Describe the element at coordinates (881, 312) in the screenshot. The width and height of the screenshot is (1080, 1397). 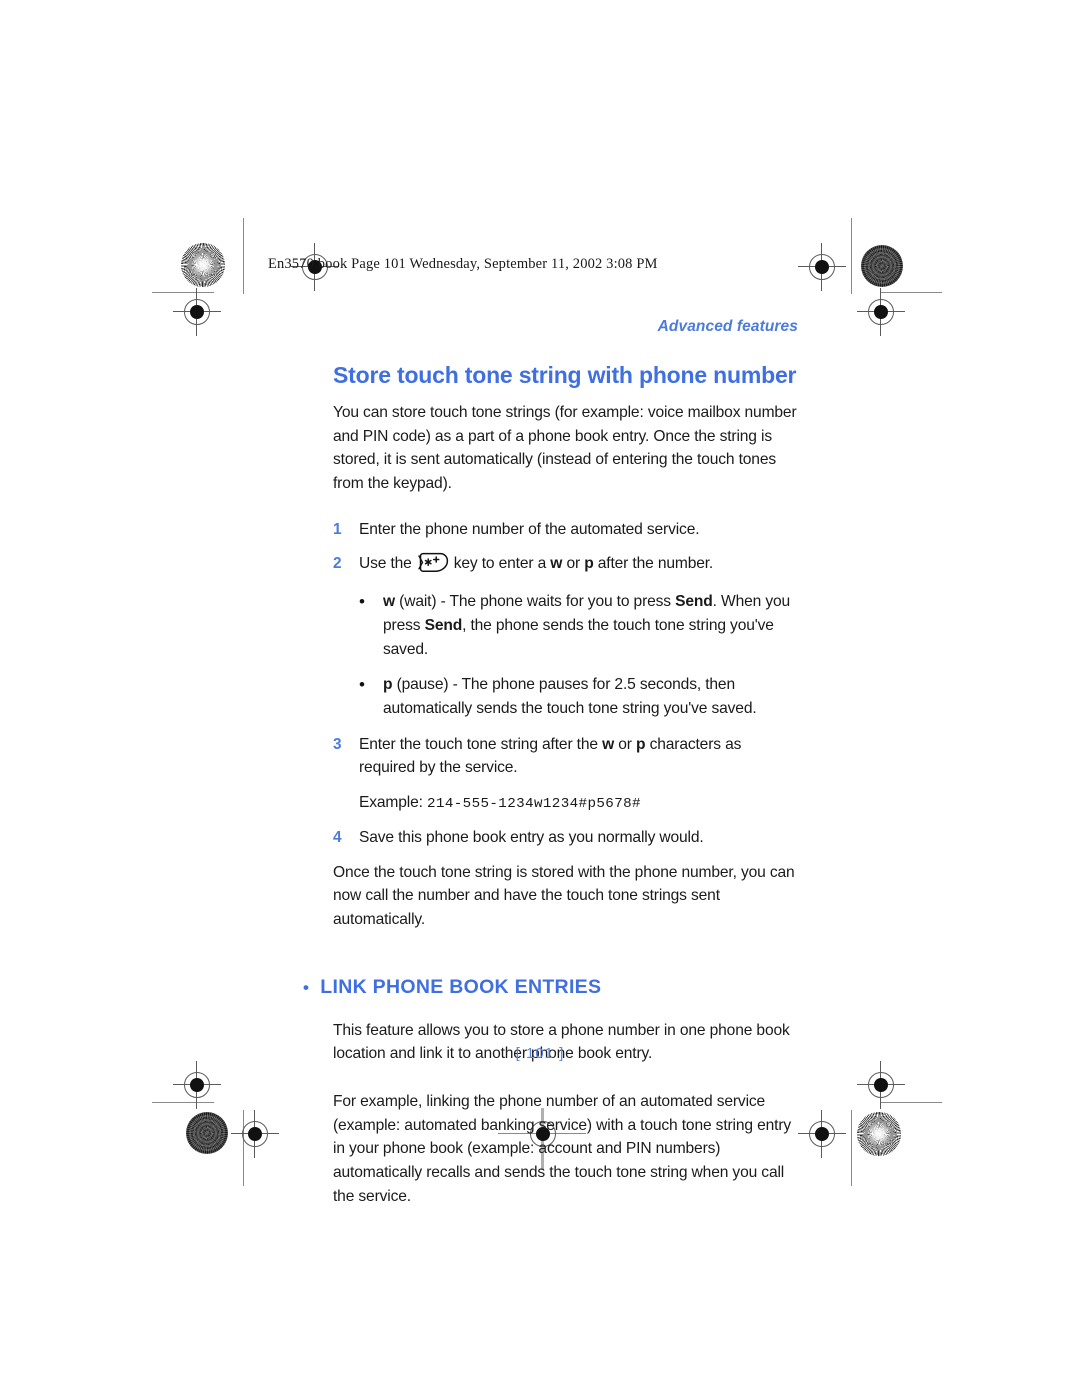
I see `registration-crosshair-right-upper` at that location.